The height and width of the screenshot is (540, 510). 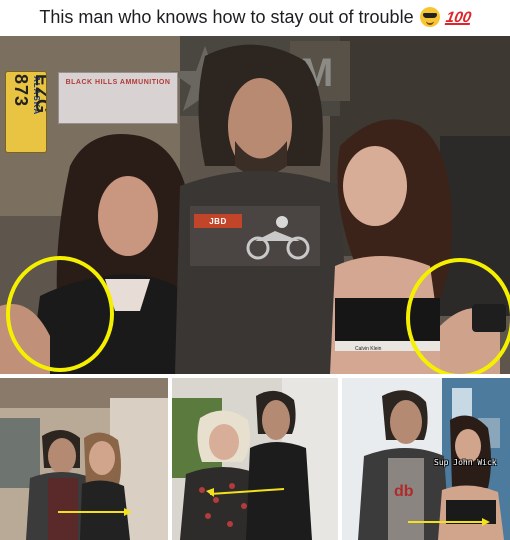 What do you see at coordinates (84, 459) in the screenshot?
I see `thumb-office-hallway` at bounding box center [84, 459].